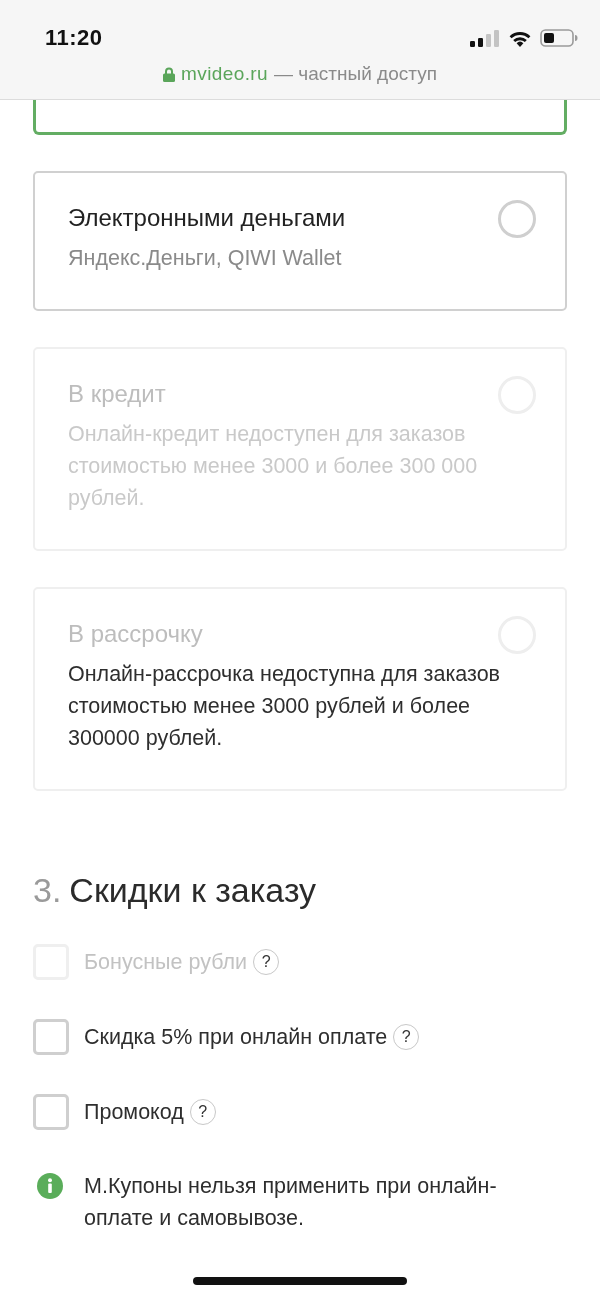  I want to click on checkbox-label: Бонусные рубли, so click(166, 962).